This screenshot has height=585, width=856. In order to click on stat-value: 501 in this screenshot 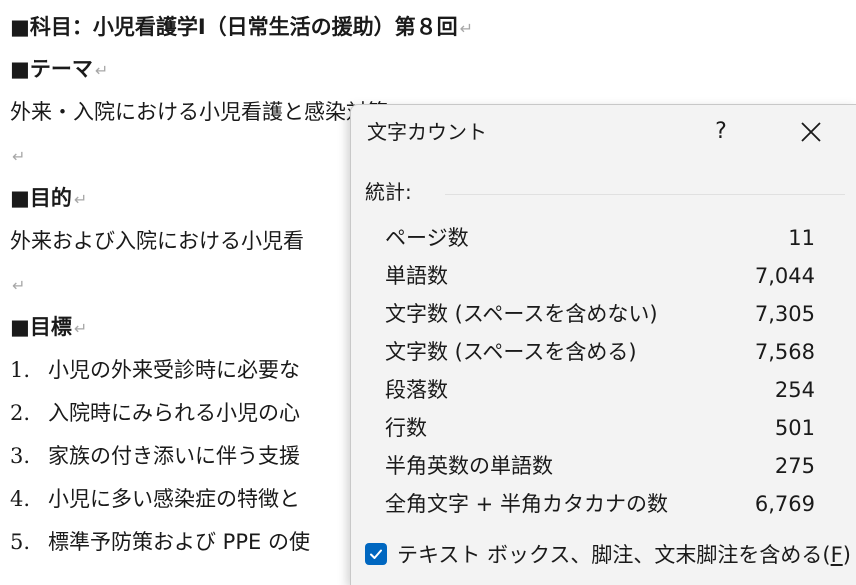, I will do `click(794, 428)`.